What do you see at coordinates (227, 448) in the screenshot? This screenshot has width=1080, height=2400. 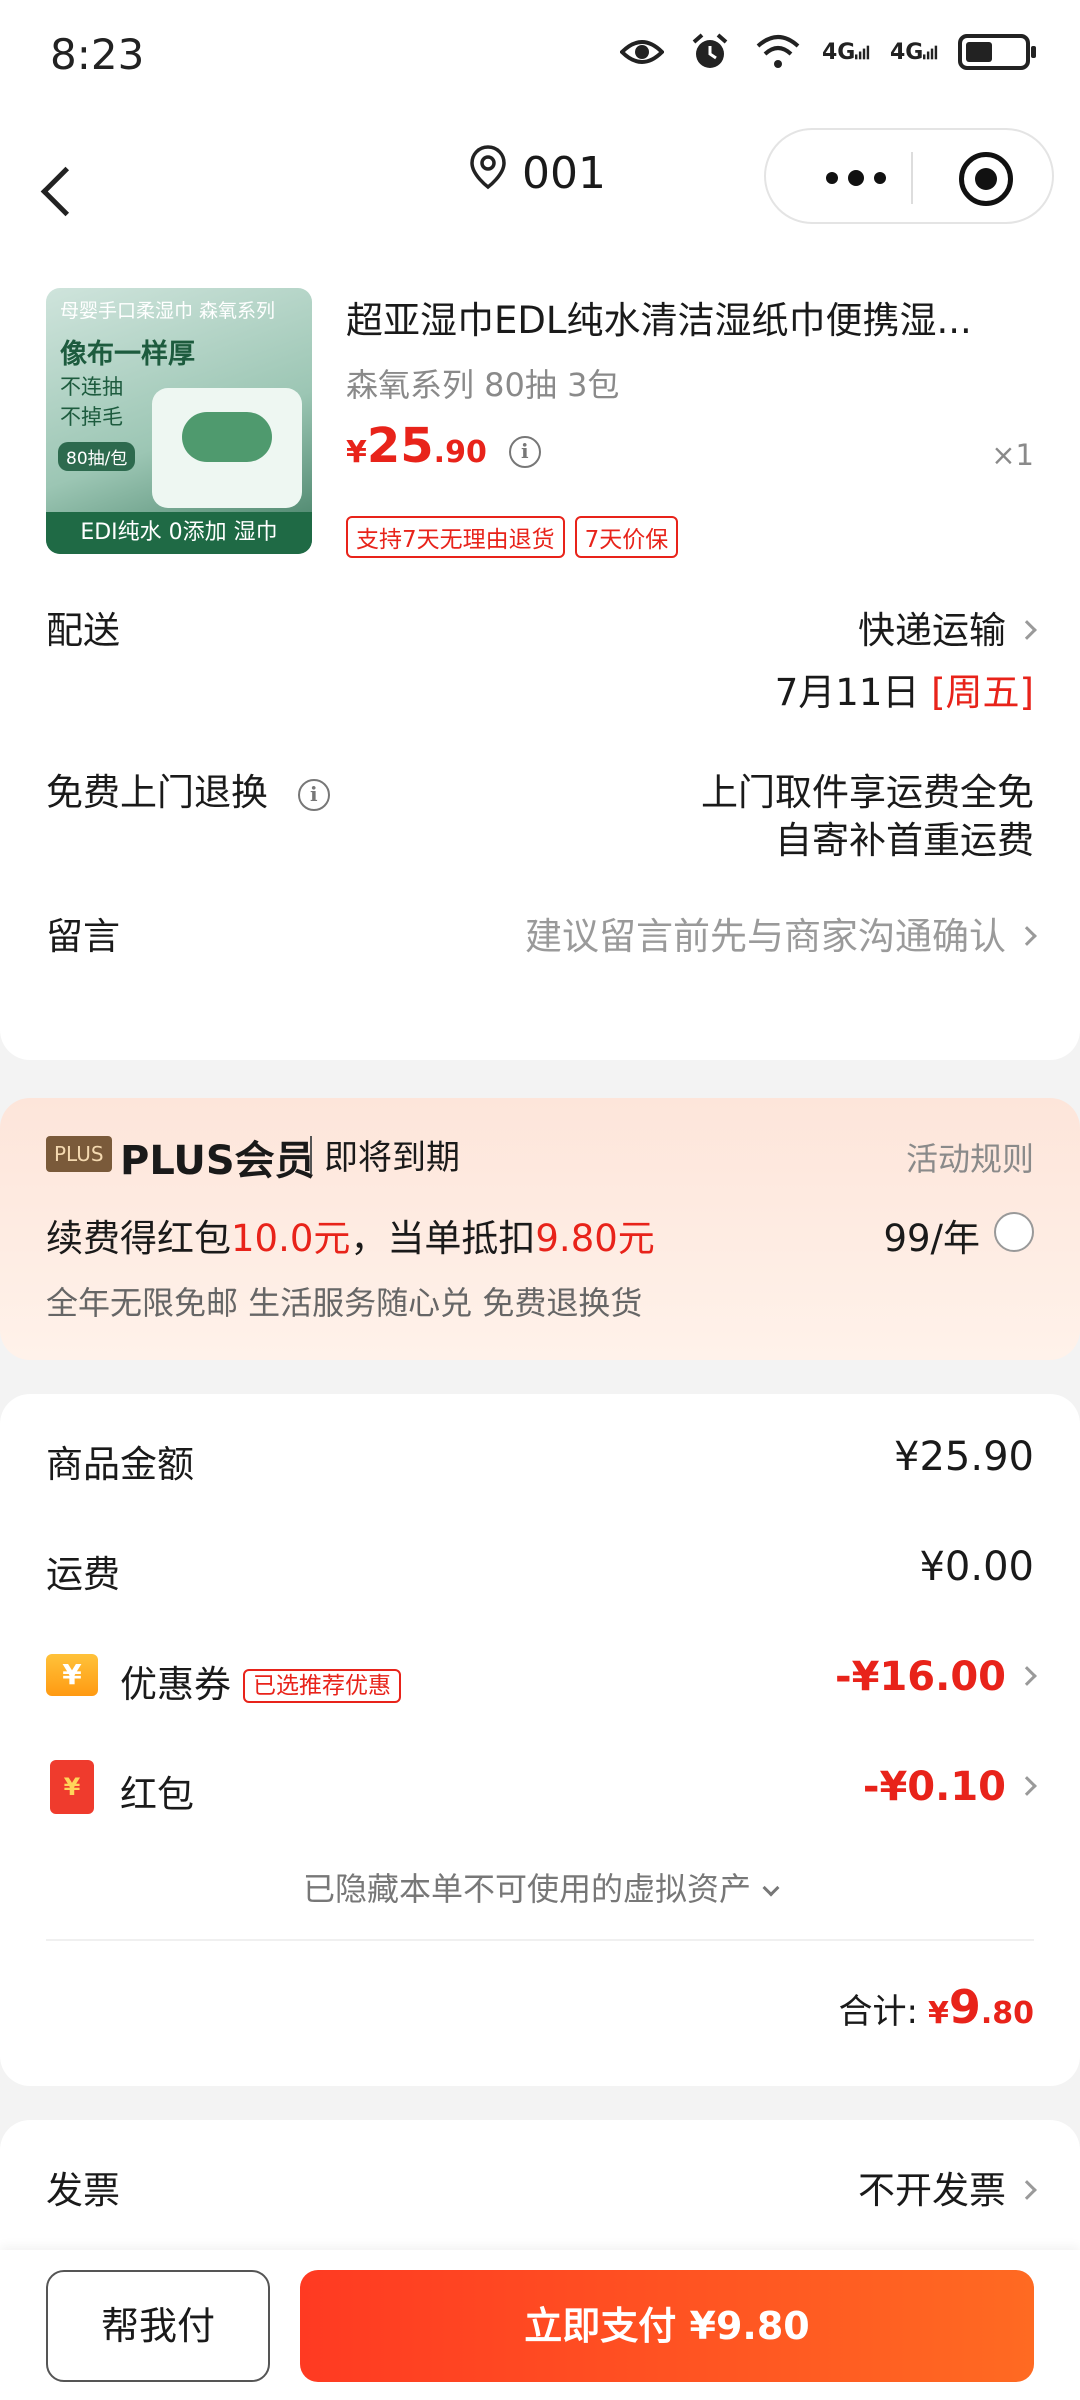 I see `wipes-pack-graphic` at bounding box center [227, 448].